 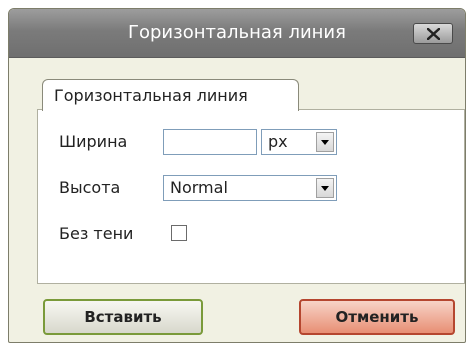 What do you see at coordinates (96, 233) in the screenshot?
I see `noshade-label: Без тени` at bounding box center [96, 233].